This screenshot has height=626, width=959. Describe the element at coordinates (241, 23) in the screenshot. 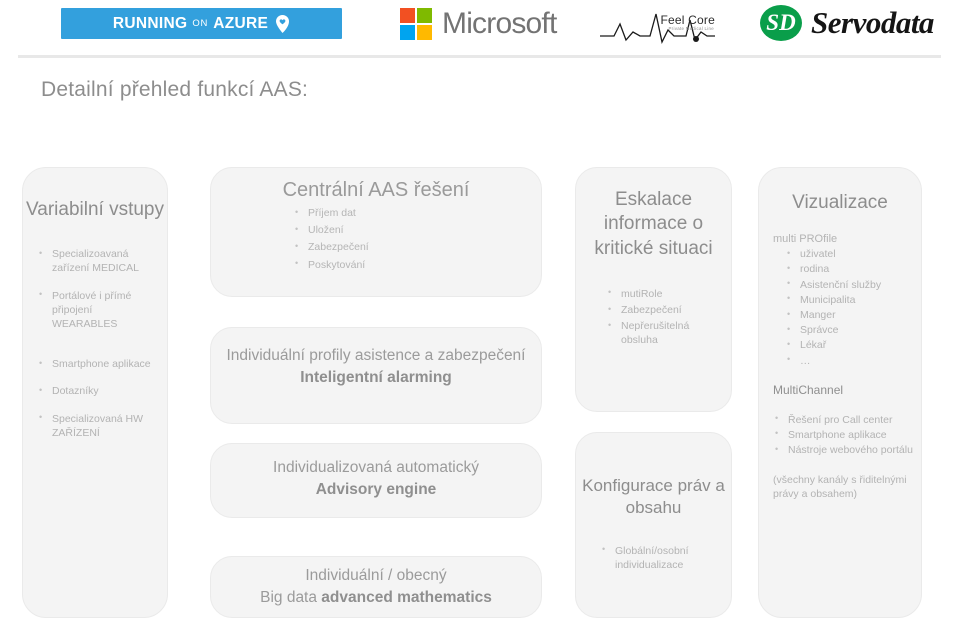

I see `azure-badge-word-azure: AZURE` at that location.